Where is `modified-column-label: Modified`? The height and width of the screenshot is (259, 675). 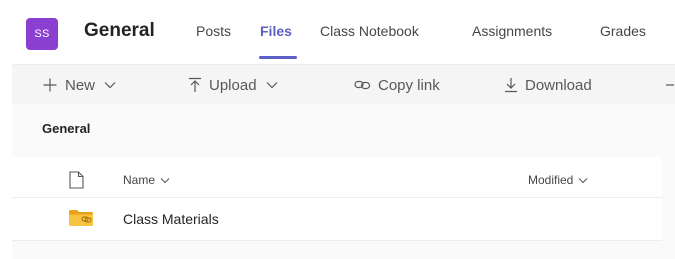 modified-column-label: Modified is located at coordinates (551, 180).